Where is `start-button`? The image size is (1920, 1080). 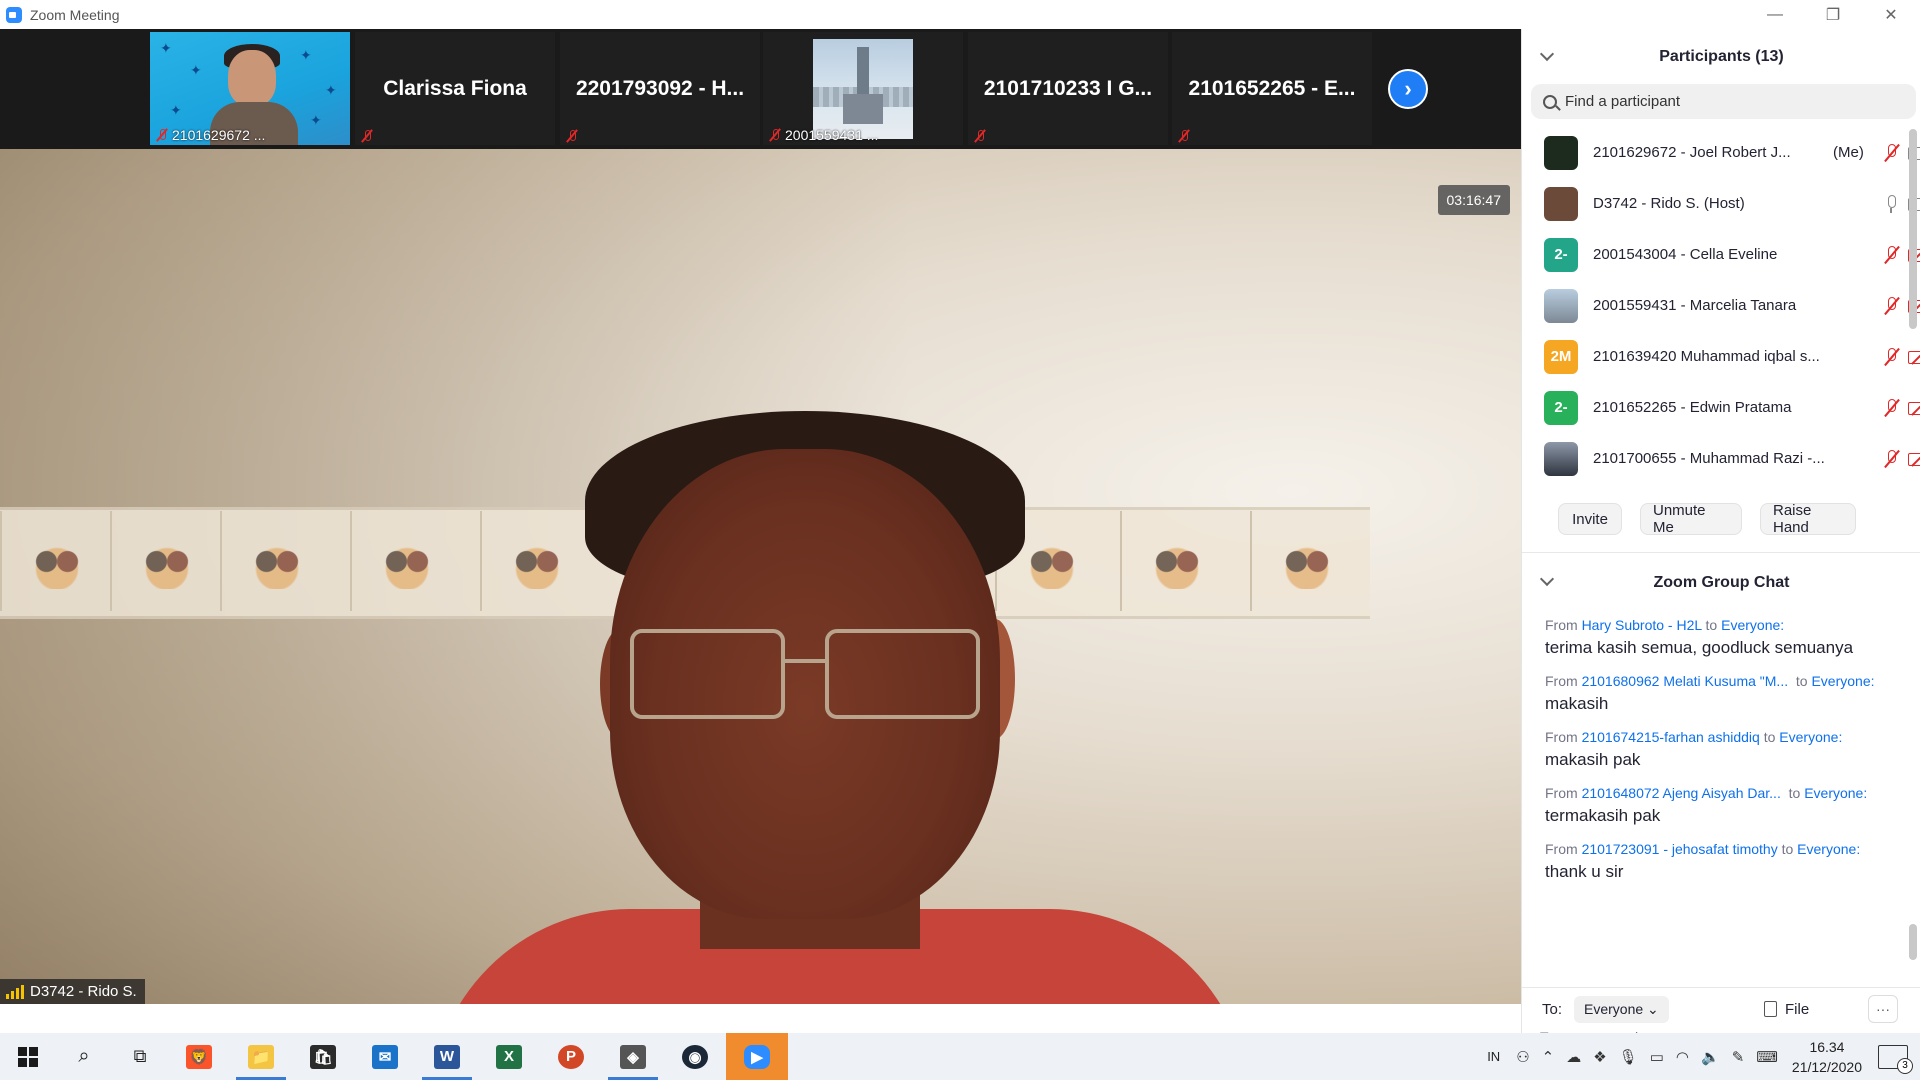
start-button is located at coordinates (28, 1056).